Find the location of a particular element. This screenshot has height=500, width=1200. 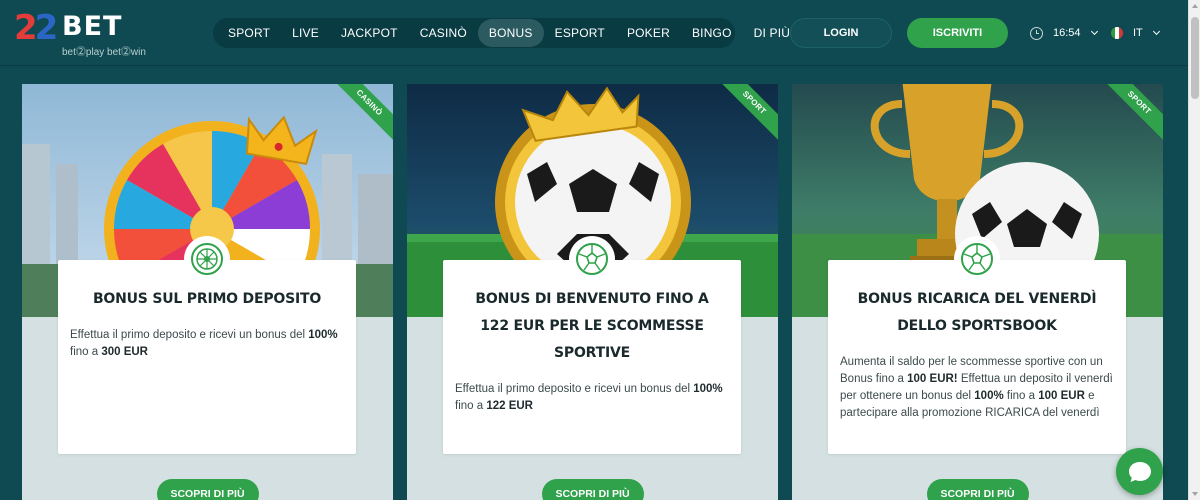

nav-item-poker: POKER is located at coordinates (648, 33).